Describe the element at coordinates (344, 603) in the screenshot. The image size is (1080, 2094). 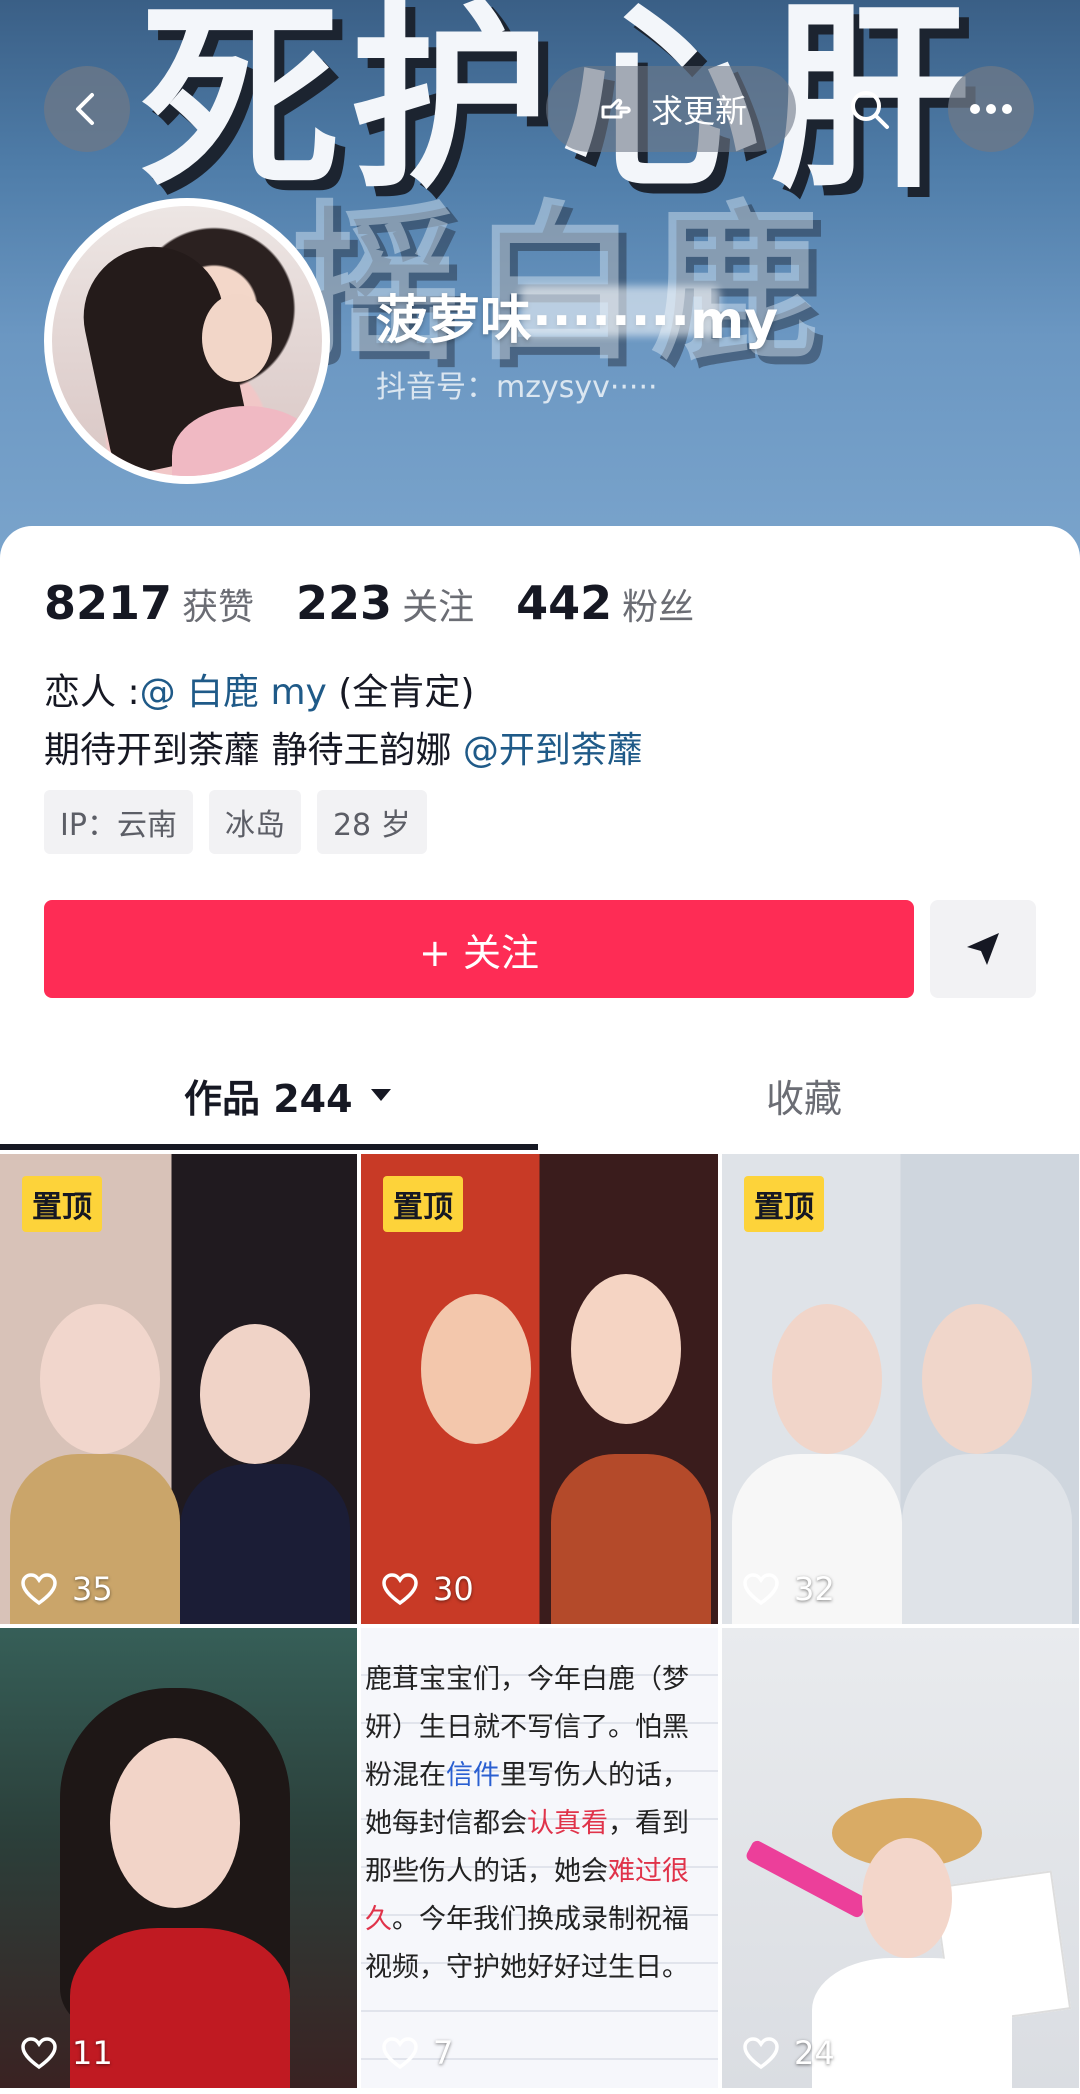
I see `stat-following-value: 223` at that location.